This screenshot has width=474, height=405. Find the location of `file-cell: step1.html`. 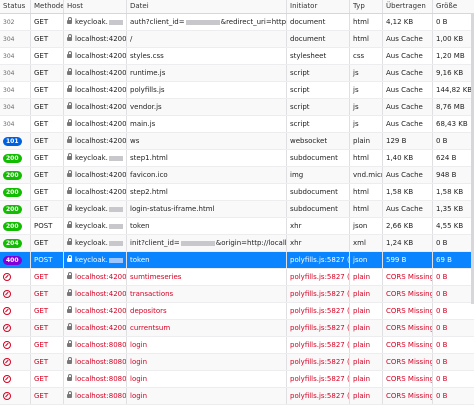

file-cell: step1.html is located at coordinates (207, 158).